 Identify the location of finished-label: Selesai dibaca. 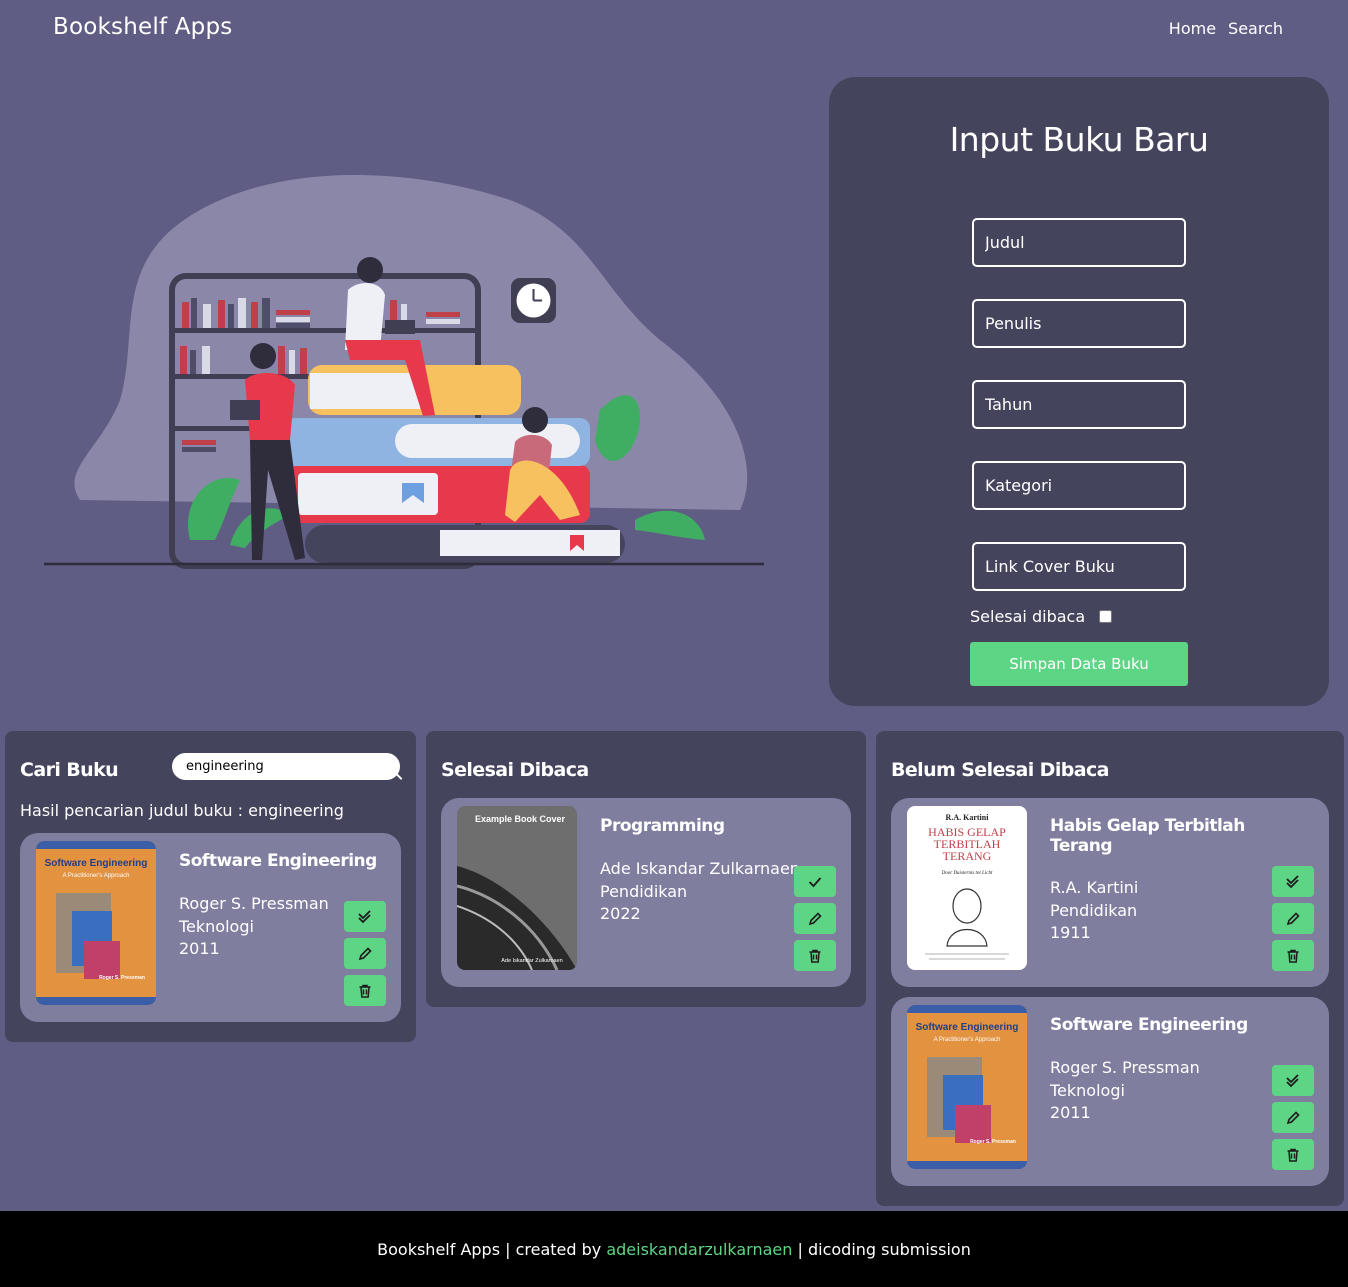
(1028, 616).